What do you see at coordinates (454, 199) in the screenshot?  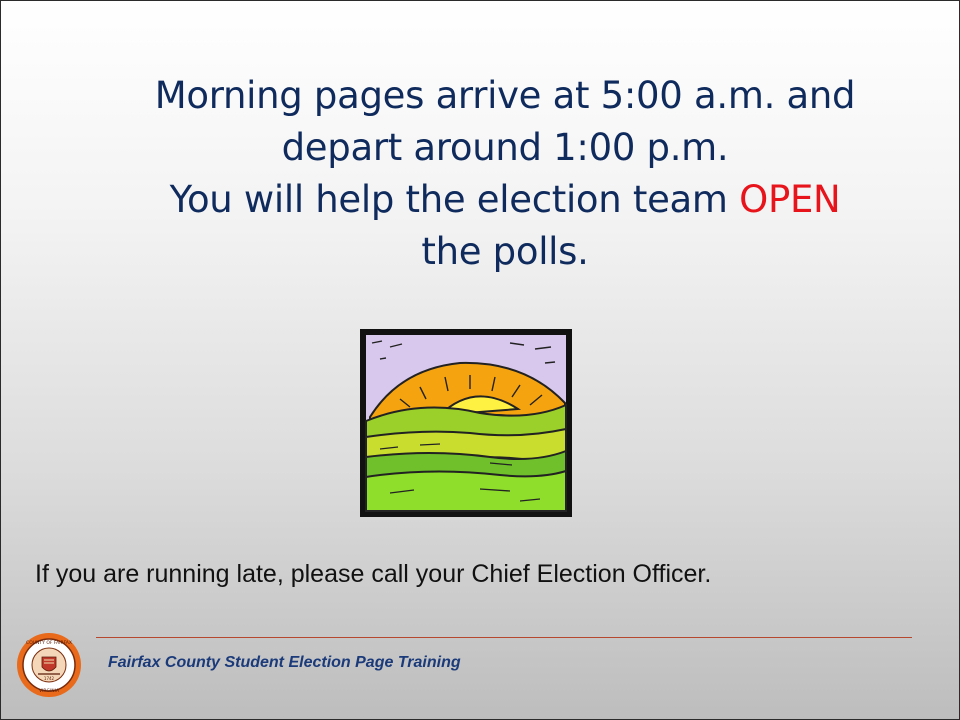 I see `headline-line-3-text: You will help the election team` at bounding box center [454, 199].